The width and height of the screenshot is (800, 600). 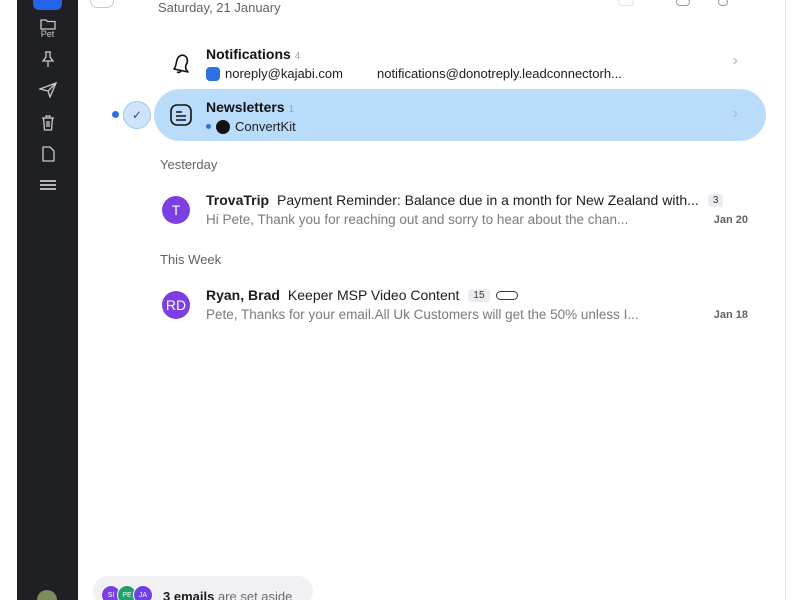 What do you see at coordinates (730, 315) in the screenshot?
I see `email-date: Jan 18` at bounding box center [730, 315].